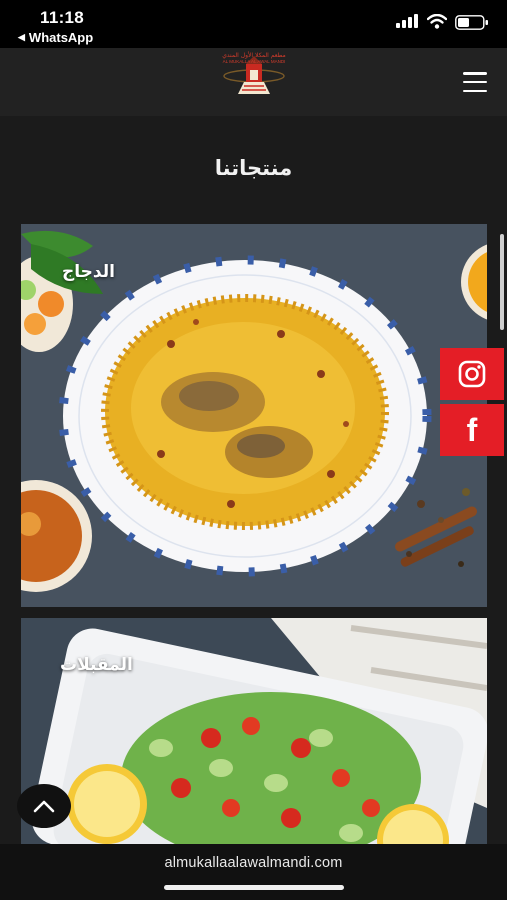 The height and width of the screenshot is (900, 507). Describe the element at coordinates (253, 863) in the screenshot. I see `url-text: almukallaalawalmandi.com` at that location.